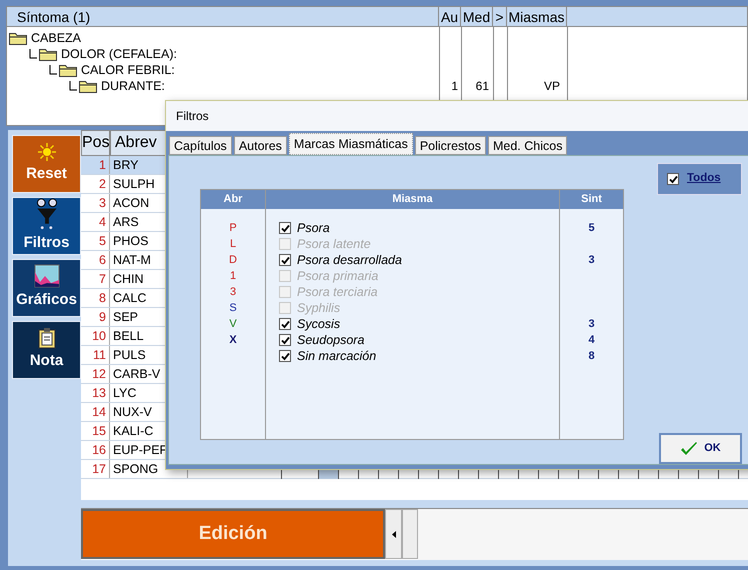 This screenshot has width=748, height=570. What do you see at coordinates (500, 16) in the screenshot?
I see `column-header: >` at bounding box center [500, 16].